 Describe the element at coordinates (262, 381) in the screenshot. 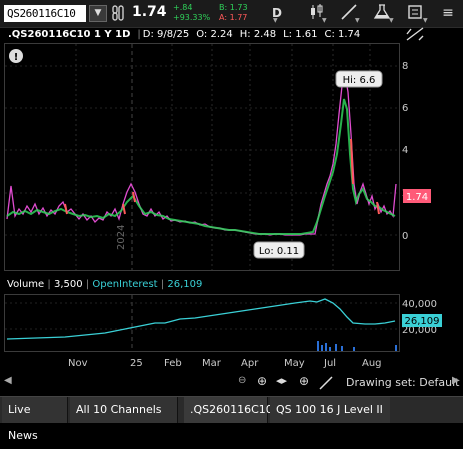

I see `zoom-in-icon: ⊕` at that location.